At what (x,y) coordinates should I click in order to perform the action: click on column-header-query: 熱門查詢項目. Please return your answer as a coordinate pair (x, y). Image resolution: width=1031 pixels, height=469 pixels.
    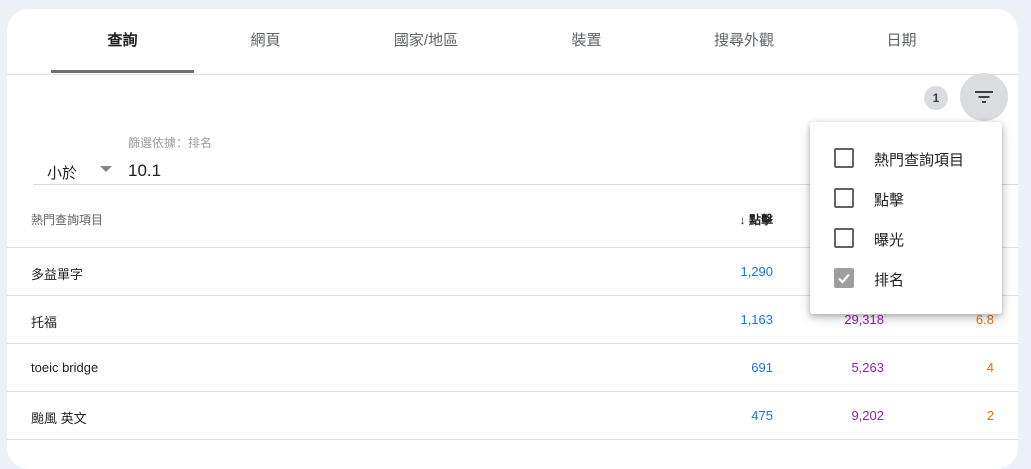
    Looking at the image, I should click on (67, 219).